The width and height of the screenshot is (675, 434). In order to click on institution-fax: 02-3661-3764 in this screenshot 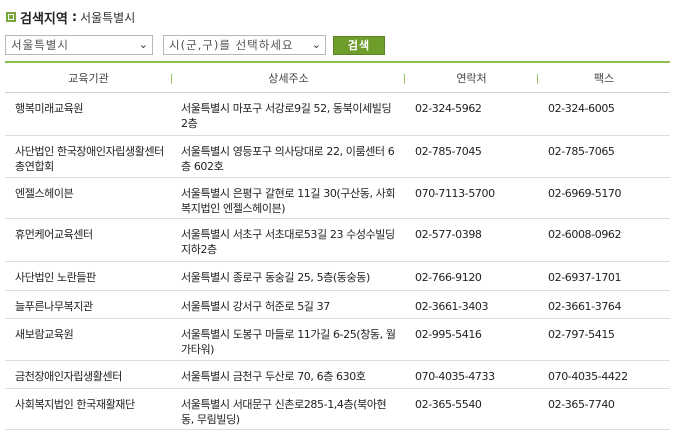, I will do `click(585, 306)`.